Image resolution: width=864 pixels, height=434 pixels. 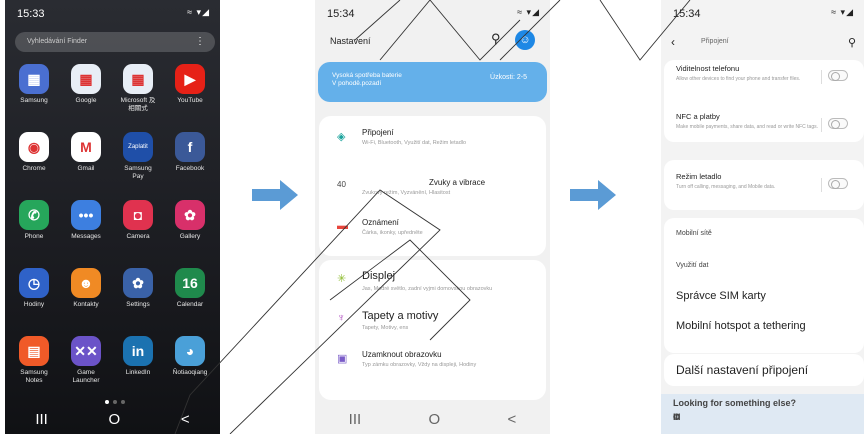 I want to click on app-clock: ◷ Hodiny, so click(x=34, y=298).